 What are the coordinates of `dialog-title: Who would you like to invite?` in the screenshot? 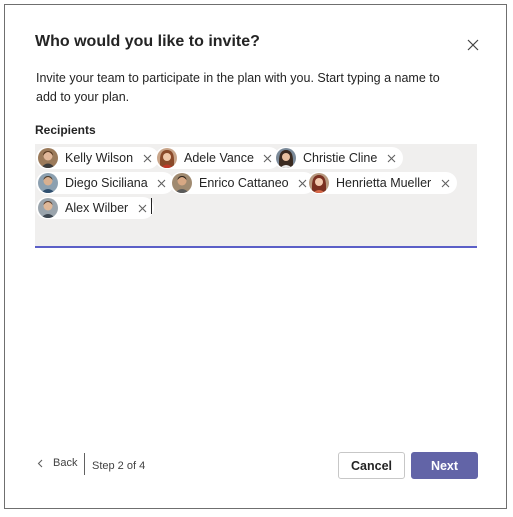 It's located at (147, 41).